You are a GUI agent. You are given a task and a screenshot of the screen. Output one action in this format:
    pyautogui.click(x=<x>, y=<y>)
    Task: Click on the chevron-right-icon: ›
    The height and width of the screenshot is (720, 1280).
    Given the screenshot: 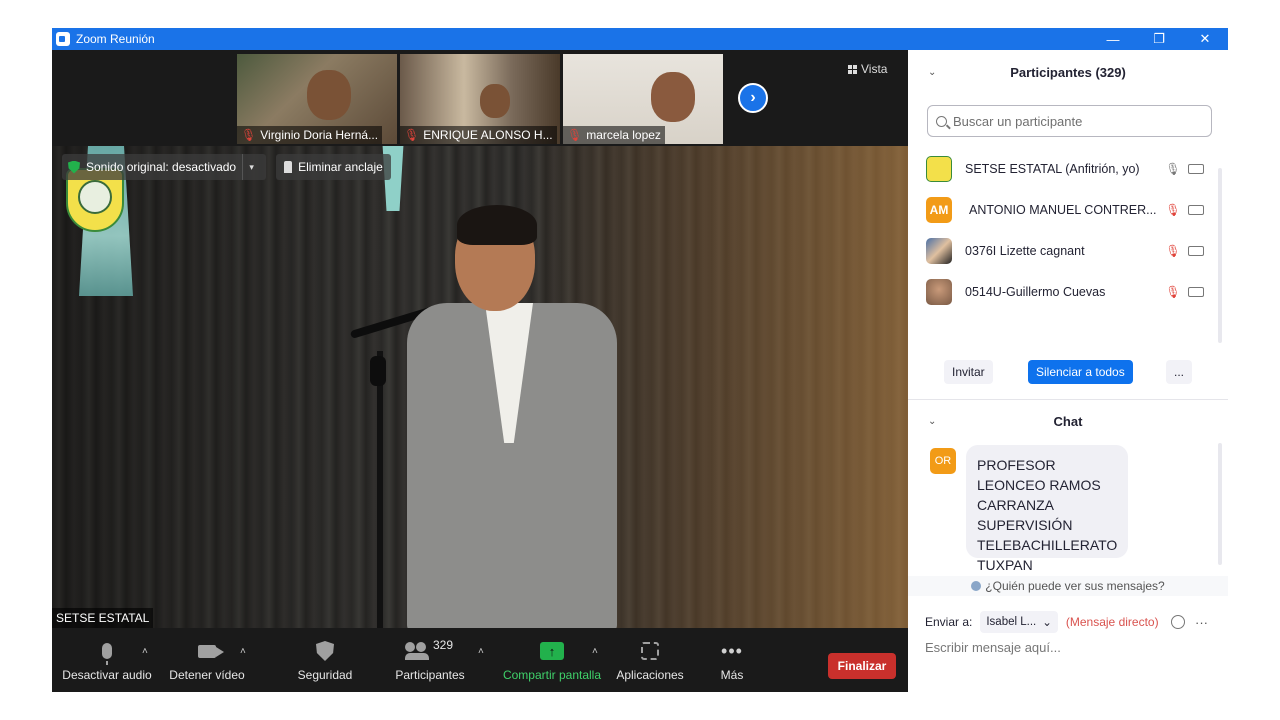 What is the action you would take?
    pyautogui.click(x=753, y=97)
    